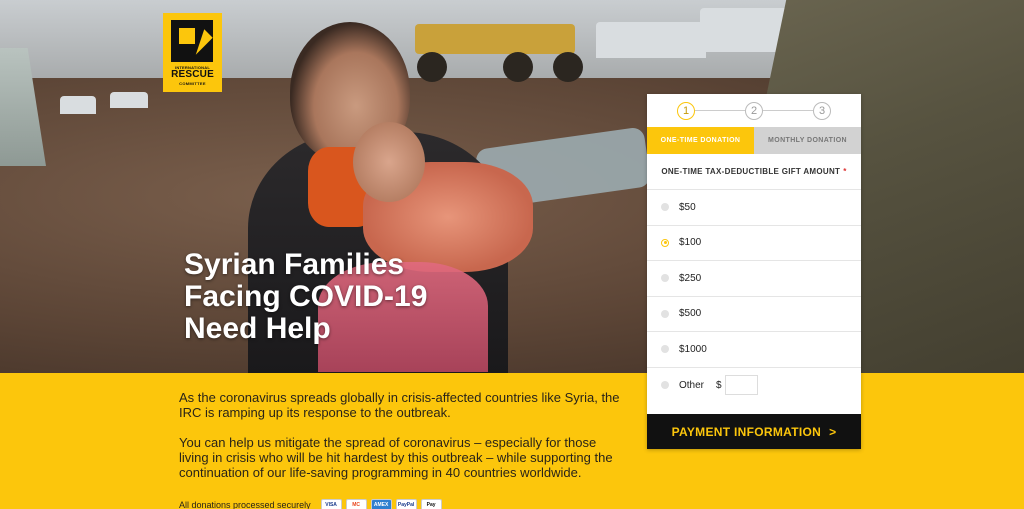 Image resolution: width=1024 pixels, height=509 pixels. What do you see at coordinates (192, 83) in the screenshot?
I see `logo-line-3: COMMITTEE` at bounding box center [192, 83].